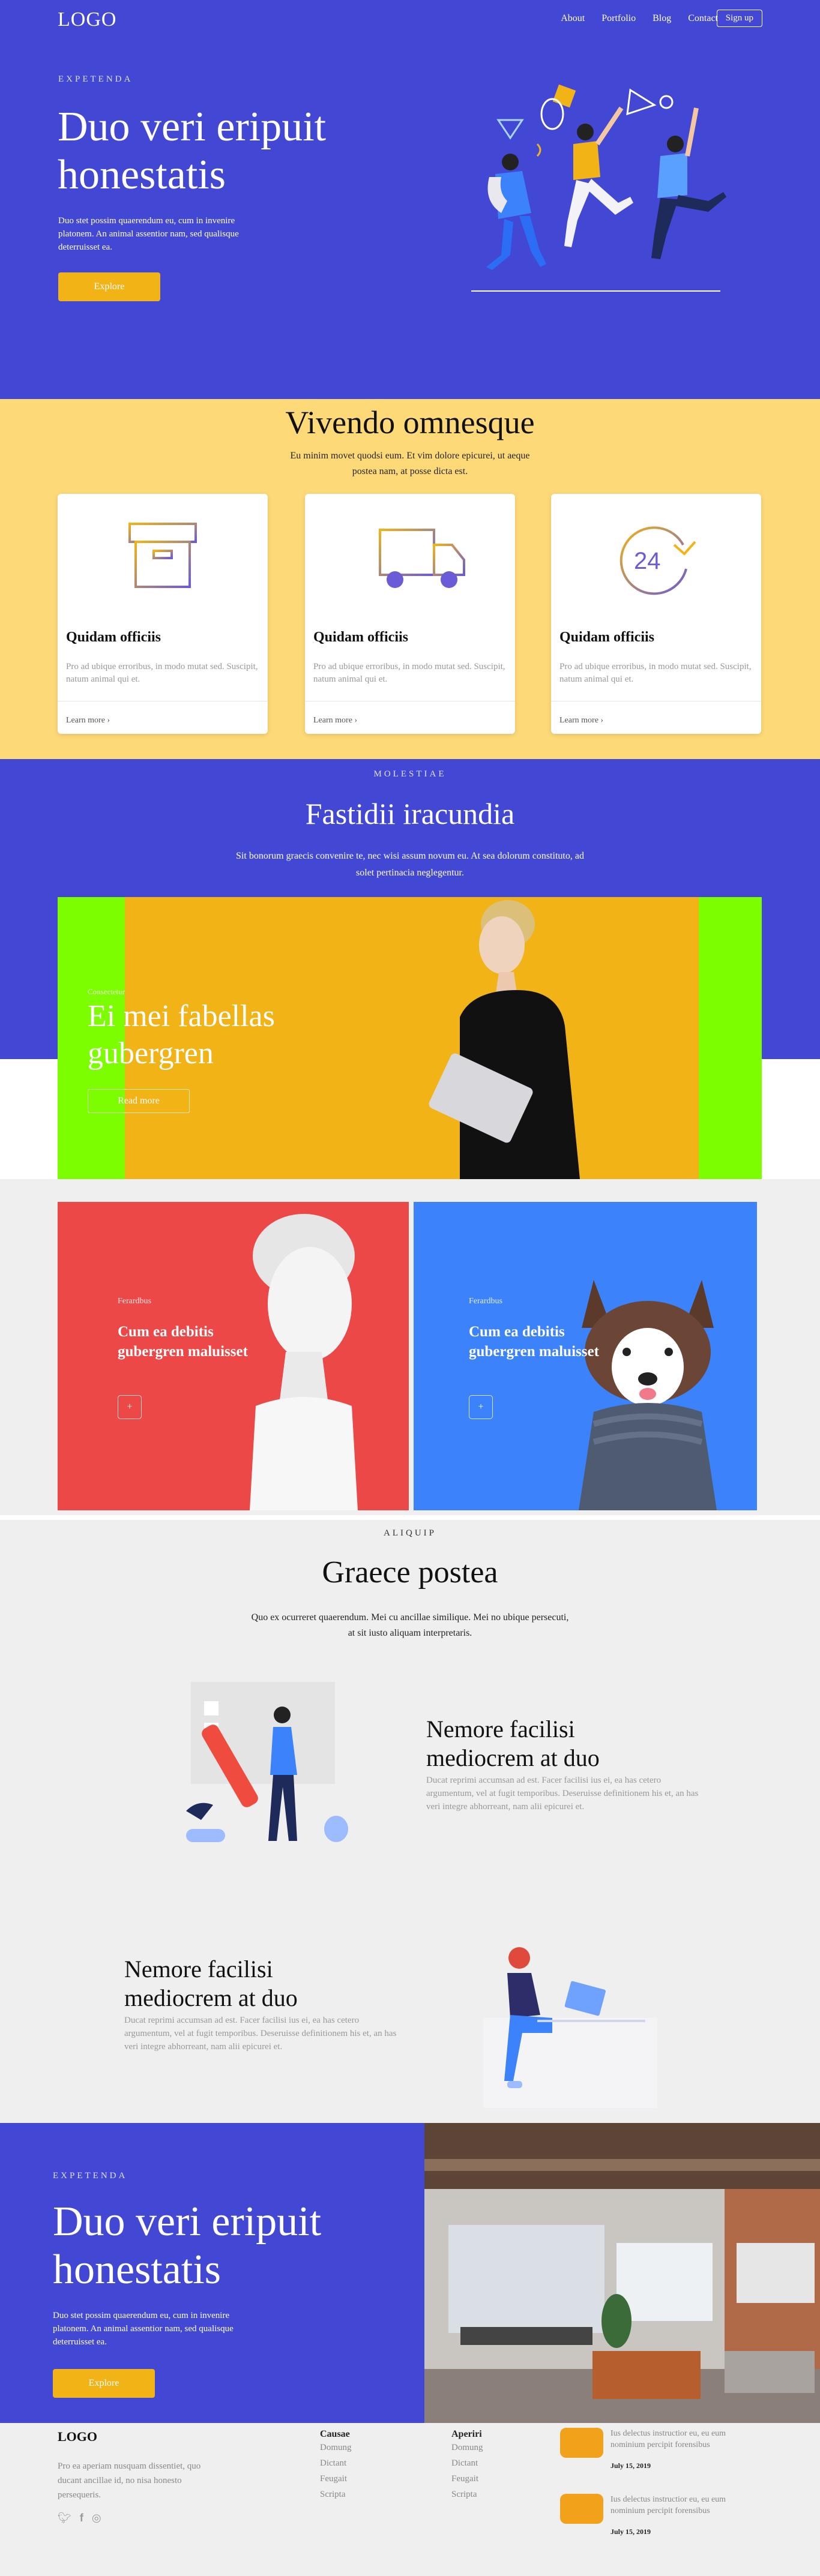  What do you see at coordinates (739, 18) in the screenshot?
I see `signup-button: Sign up` at bounding box center [739, 18].